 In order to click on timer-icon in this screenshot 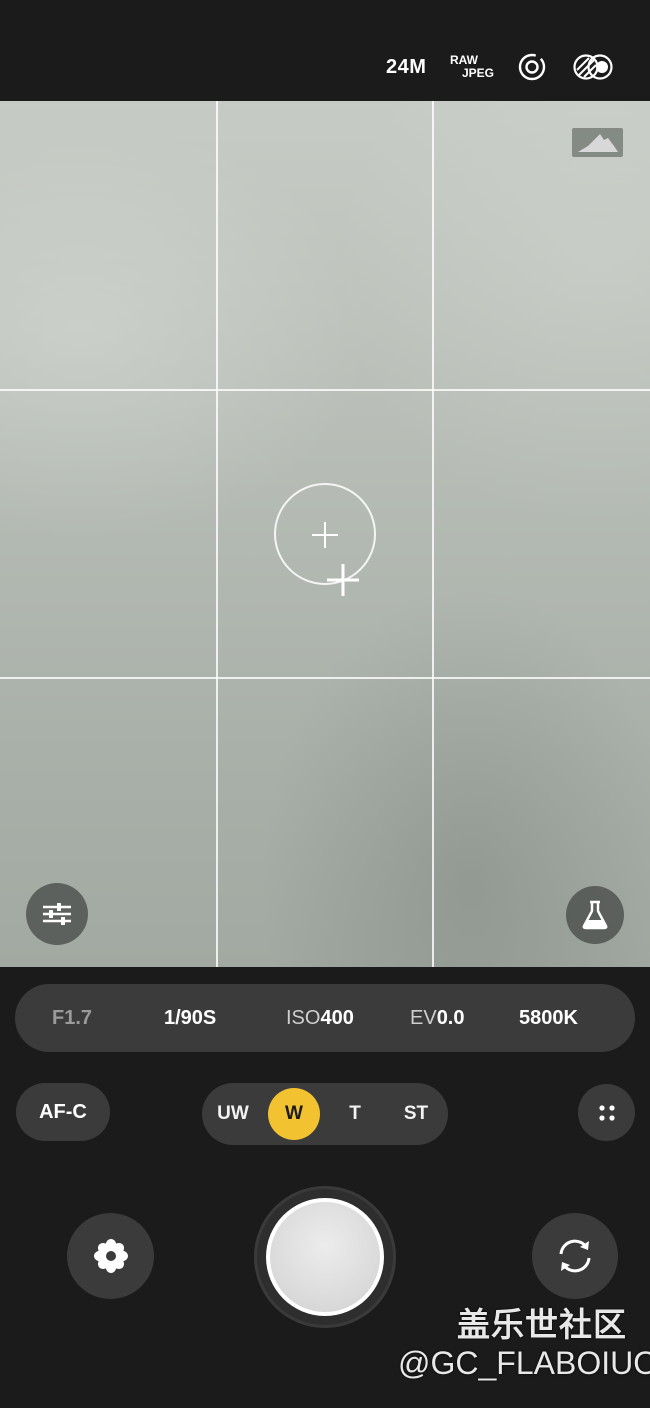, I will do `click(532, 67)`.